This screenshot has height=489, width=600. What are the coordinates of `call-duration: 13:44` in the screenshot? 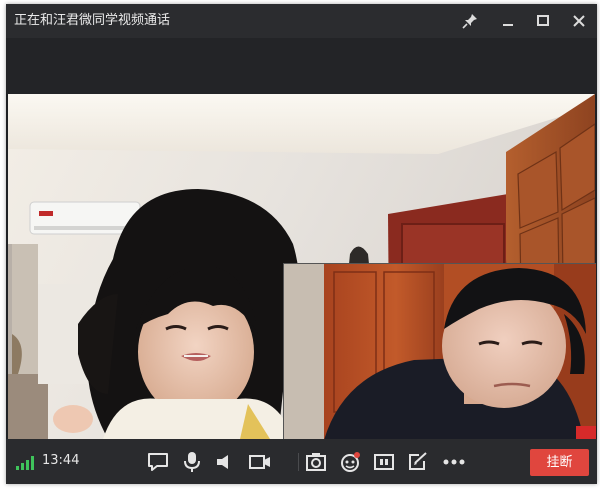 It's located at (61, 460).